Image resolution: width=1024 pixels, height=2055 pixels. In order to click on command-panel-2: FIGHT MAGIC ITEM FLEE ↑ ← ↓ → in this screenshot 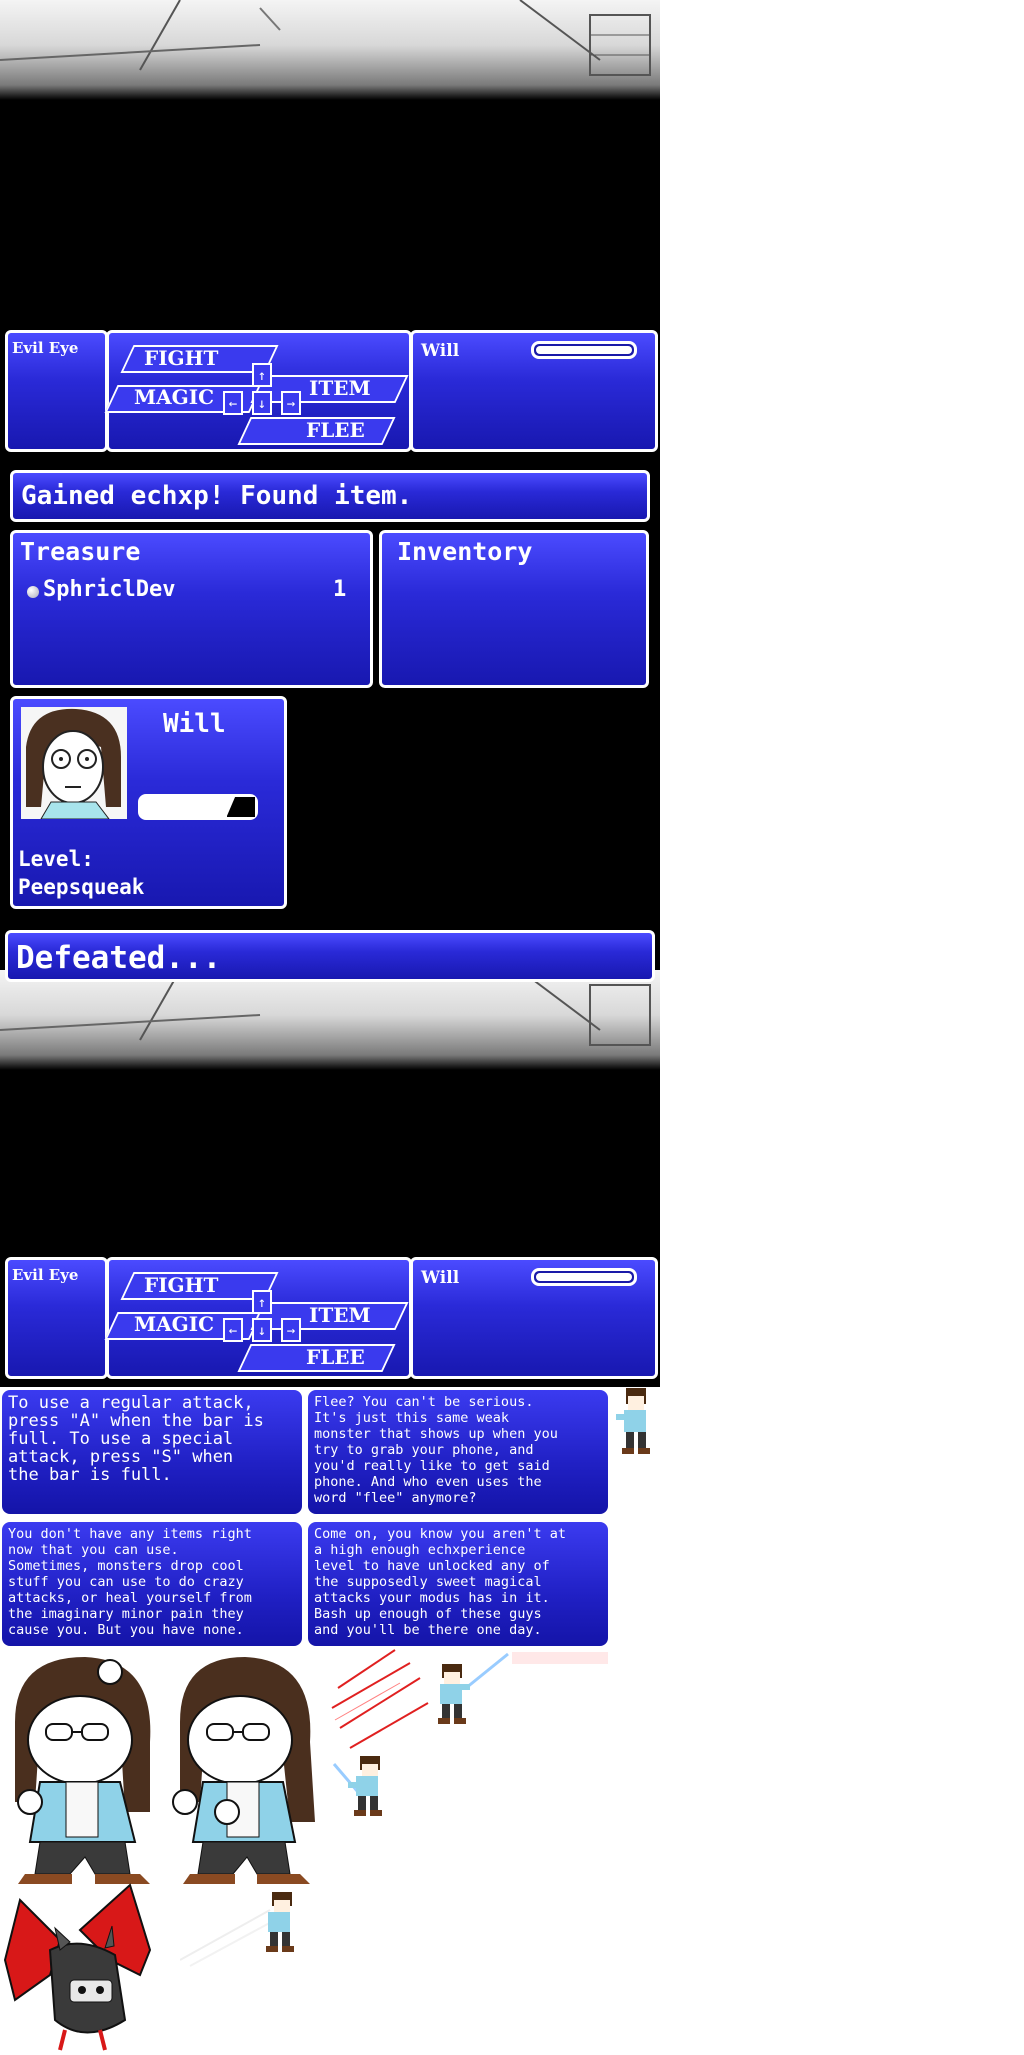, I will do `click(258, 1318)`.